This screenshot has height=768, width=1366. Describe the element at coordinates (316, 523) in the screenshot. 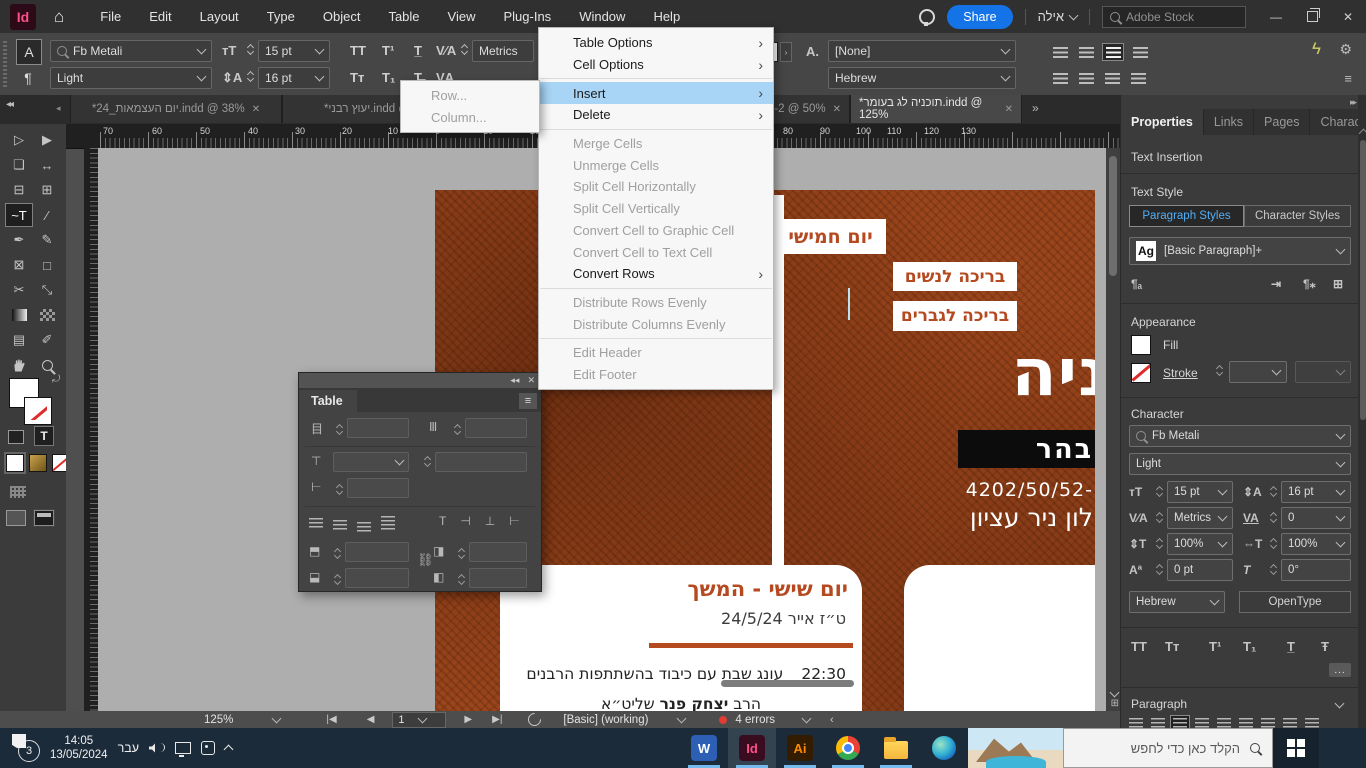

I see `align-top-icon` at that location.